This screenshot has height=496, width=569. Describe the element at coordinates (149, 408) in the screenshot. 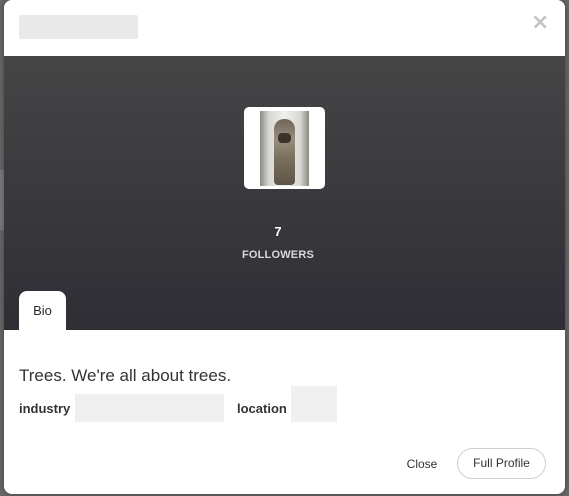

I see `industry-value-placeholder` at that location.